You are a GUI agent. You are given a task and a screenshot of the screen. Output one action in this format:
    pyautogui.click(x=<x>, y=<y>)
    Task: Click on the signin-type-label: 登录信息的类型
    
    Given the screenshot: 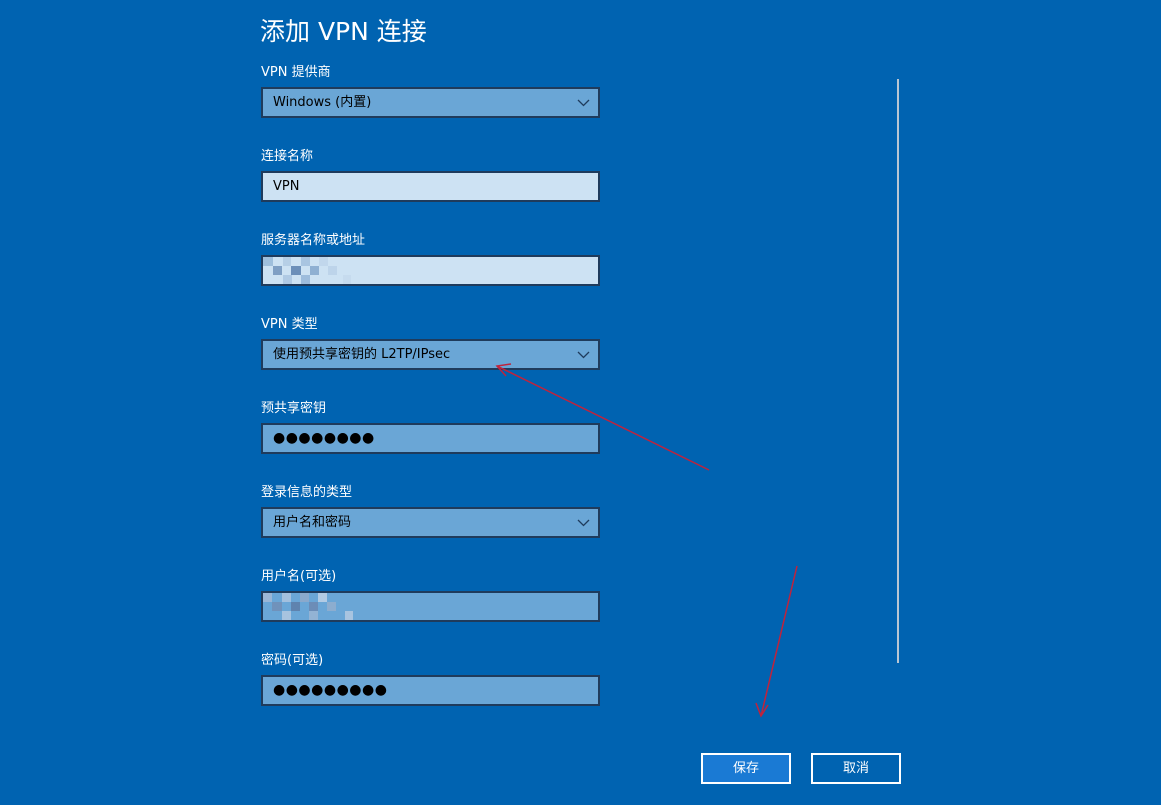 What is the action you would take?
    pyautogui.click(x=307, y=492)
    